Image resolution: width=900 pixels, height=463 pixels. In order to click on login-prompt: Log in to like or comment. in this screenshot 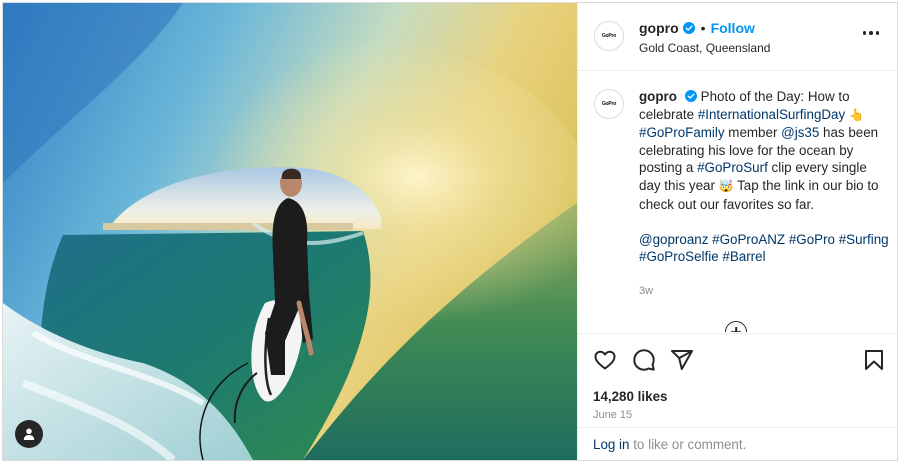, I will do `click(737, 443)`.